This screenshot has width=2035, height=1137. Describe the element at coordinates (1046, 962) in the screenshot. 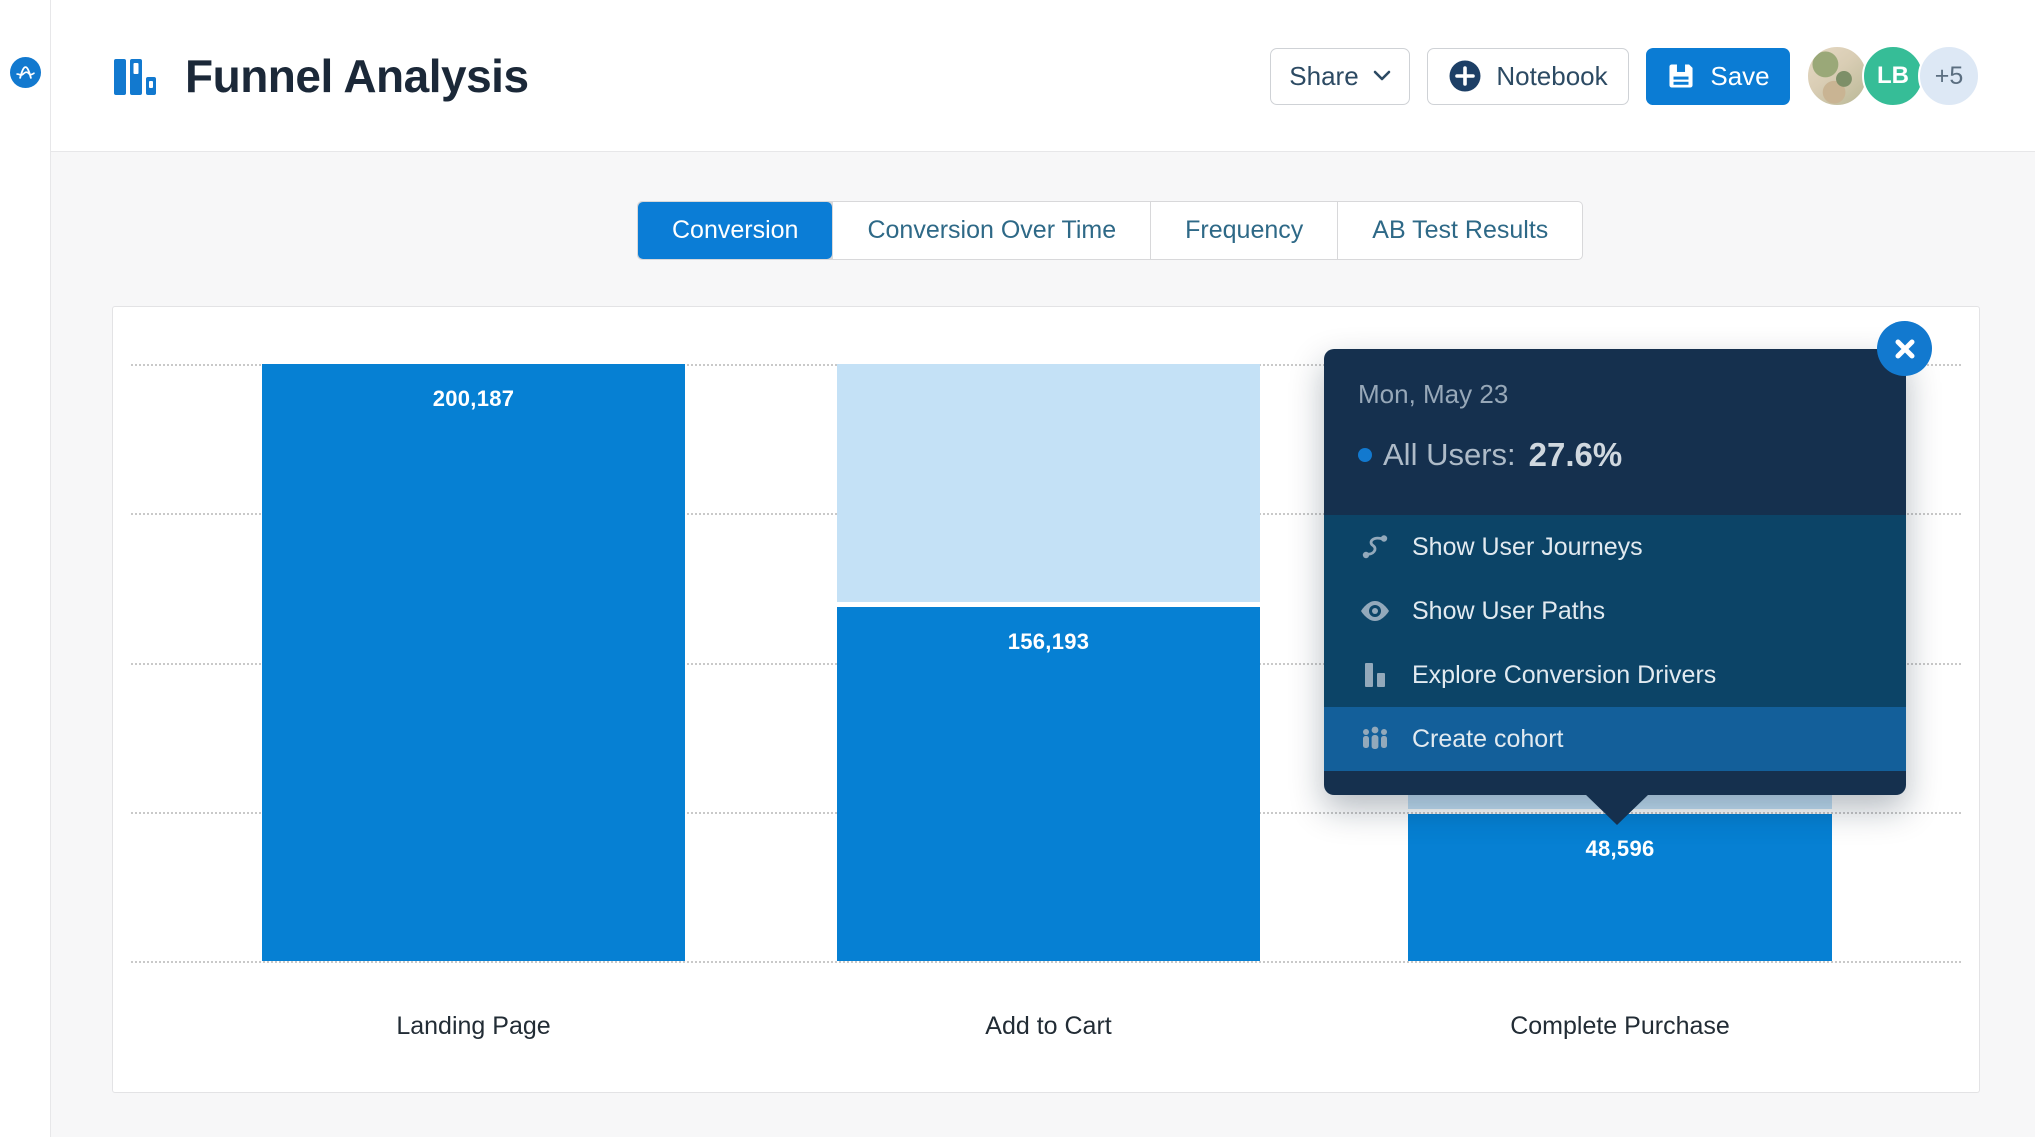

I see `gridline` at that location.